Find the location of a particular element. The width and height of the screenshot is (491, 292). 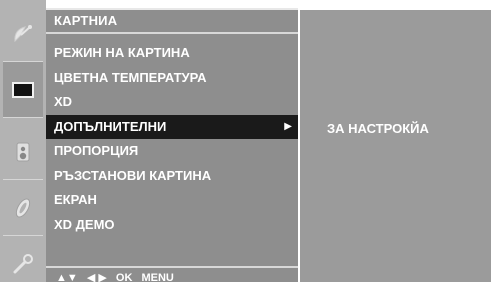

ok-hint: OK is located at coordinates (124, 278).